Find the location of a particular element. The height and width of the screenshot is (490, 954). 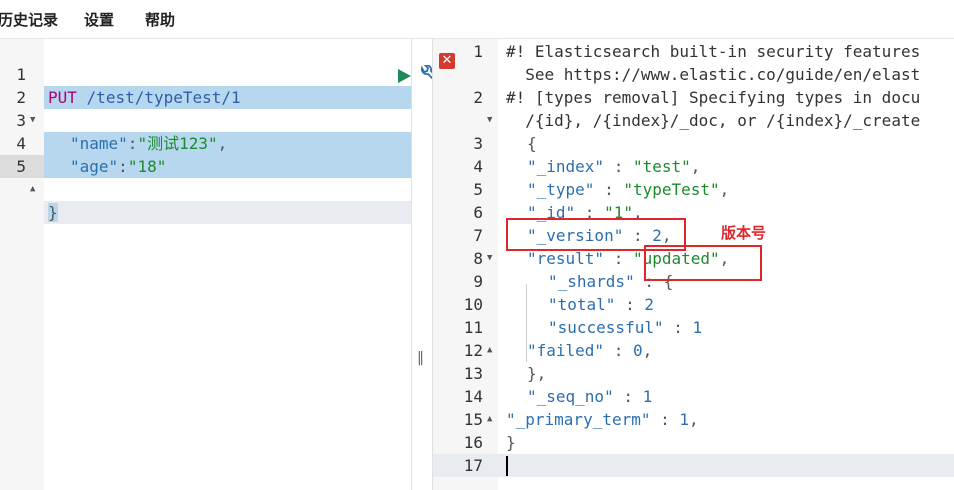

line-number: 11 is located at coordinates (473, 327).